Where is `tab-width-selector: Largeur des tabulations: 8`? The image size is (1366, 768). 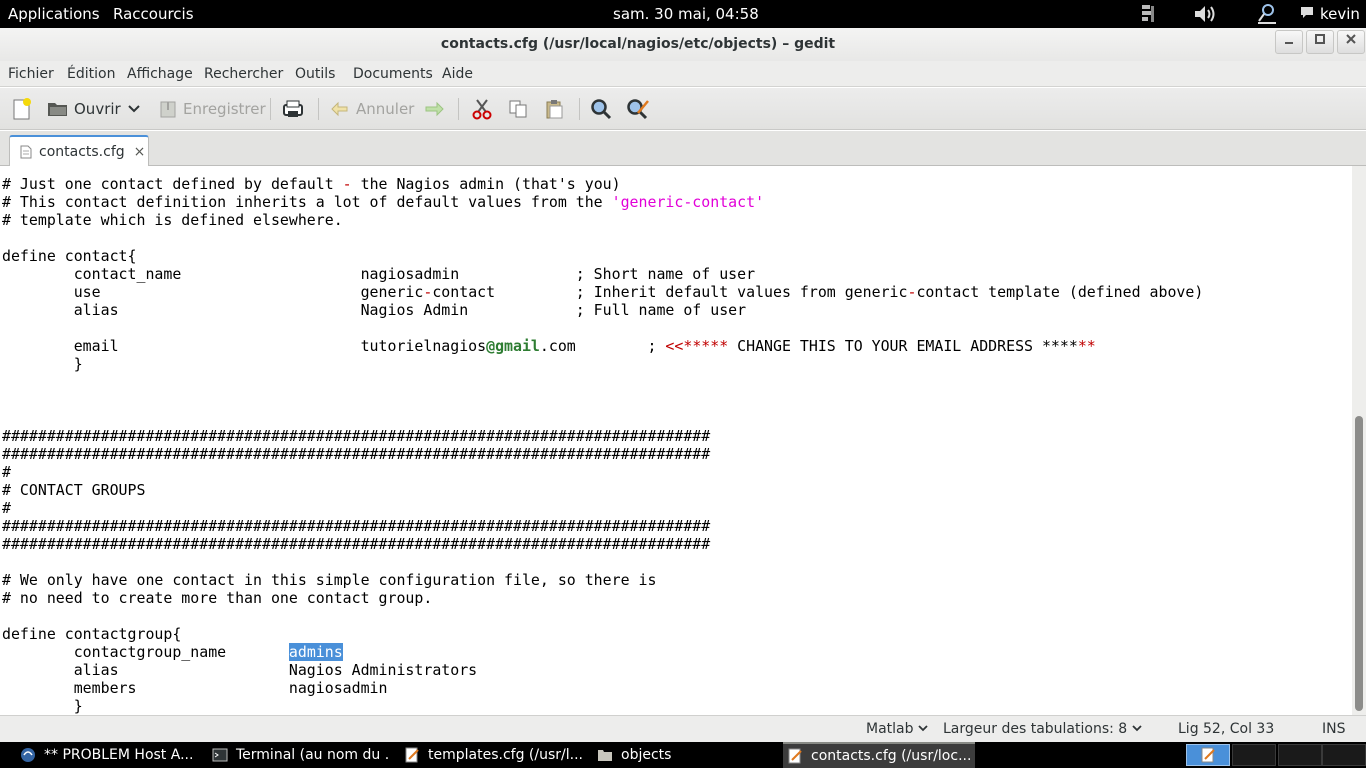
tab-width-selector: Largeur des tabulations: 8 is located at coordinates (1042, 729).